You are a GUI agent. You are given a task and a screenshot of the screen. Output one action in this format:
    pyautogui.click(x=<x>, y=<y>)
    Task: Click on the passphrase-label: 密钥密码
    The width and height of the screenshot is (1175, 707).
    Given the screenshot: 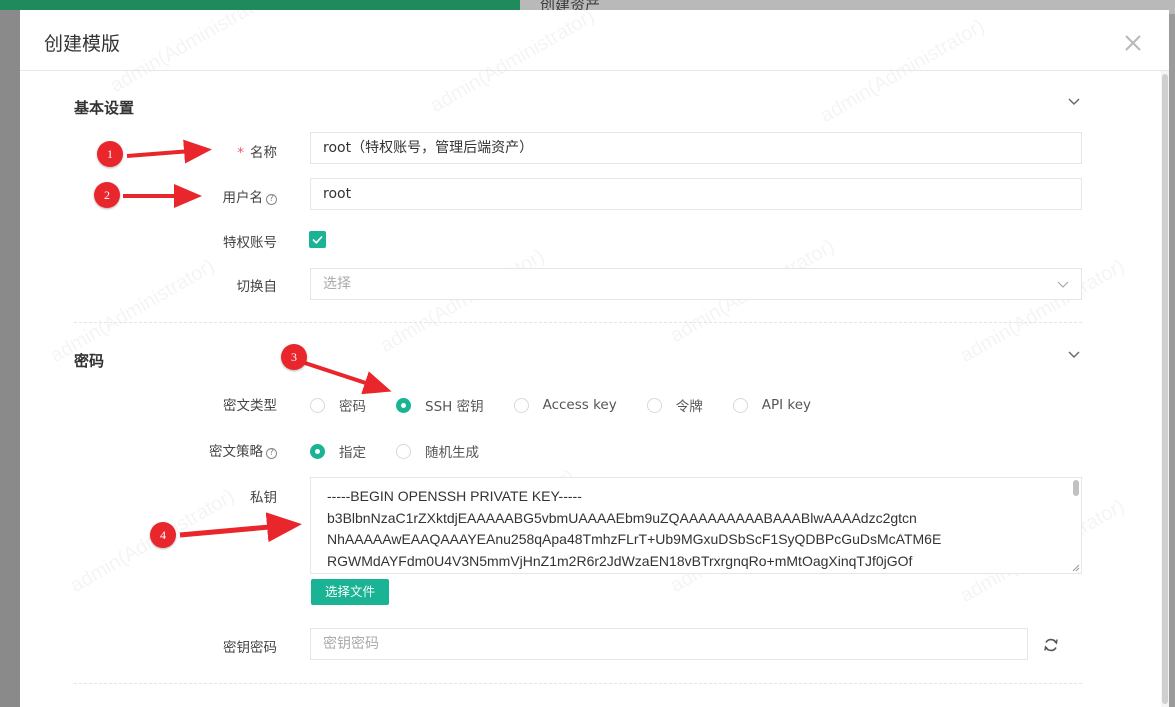 What is the action you would take?
    pyautogui.click(x=250, y=648)
    